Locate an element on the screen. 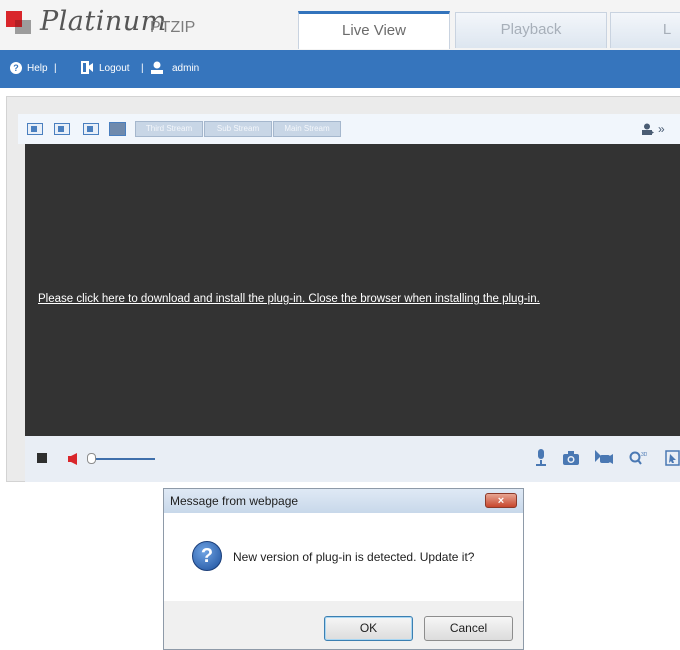 Image resolution: width=680 pixels, height=650 pixels. ok-button: OK is located at coordinates (368, 628).